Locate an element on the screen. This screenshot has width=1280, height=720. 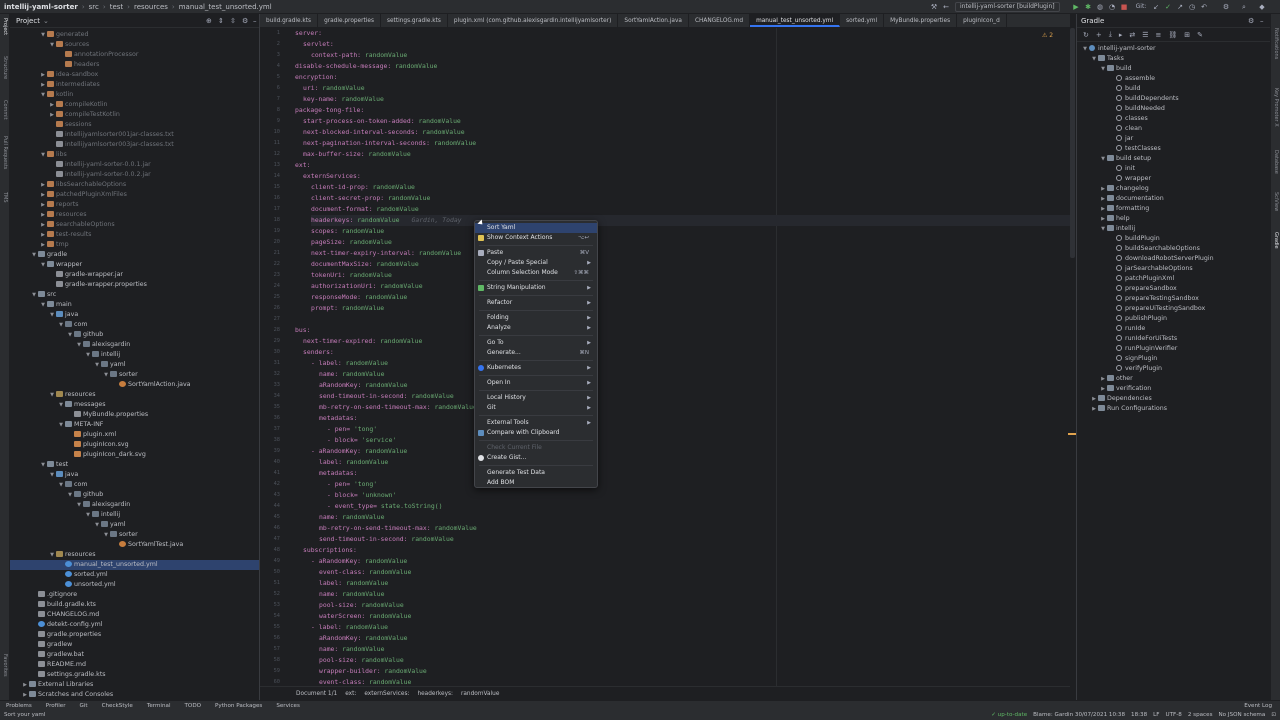
project-tree-item: ▶ reports is located at coordinates (134, 205).